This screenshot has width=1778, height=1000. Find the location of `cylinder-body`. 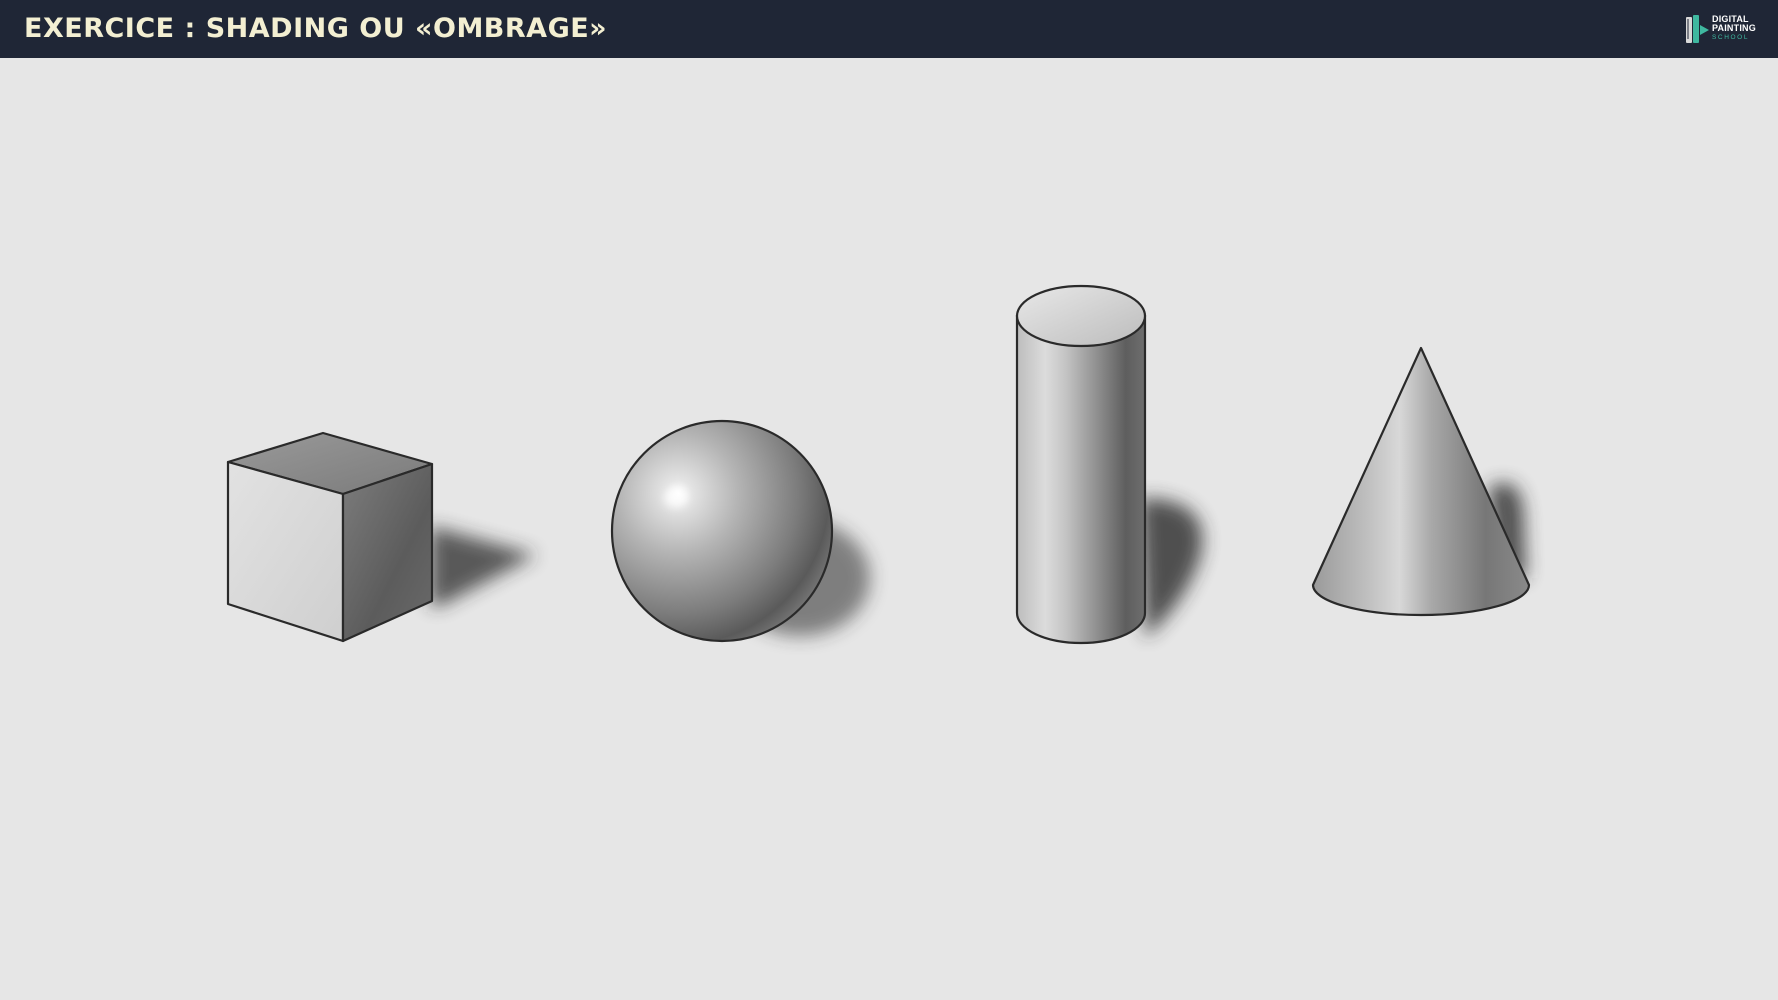

cylinder-body is located at coordinates (1081, 479).